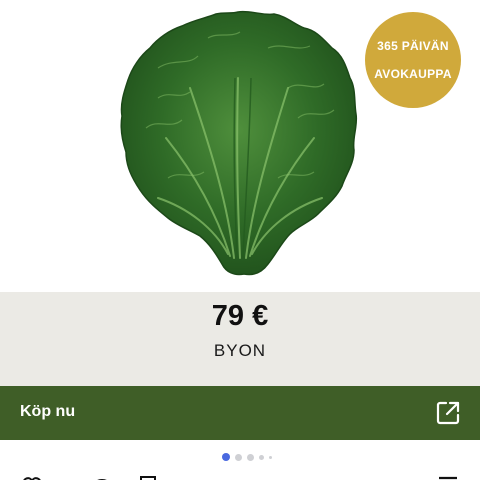 Image resolution: width=480 pixels, height=480 pixels. Describe the element at coordinates (240, 476) in the screenshot. I see `bottom-toolbar` at that location.